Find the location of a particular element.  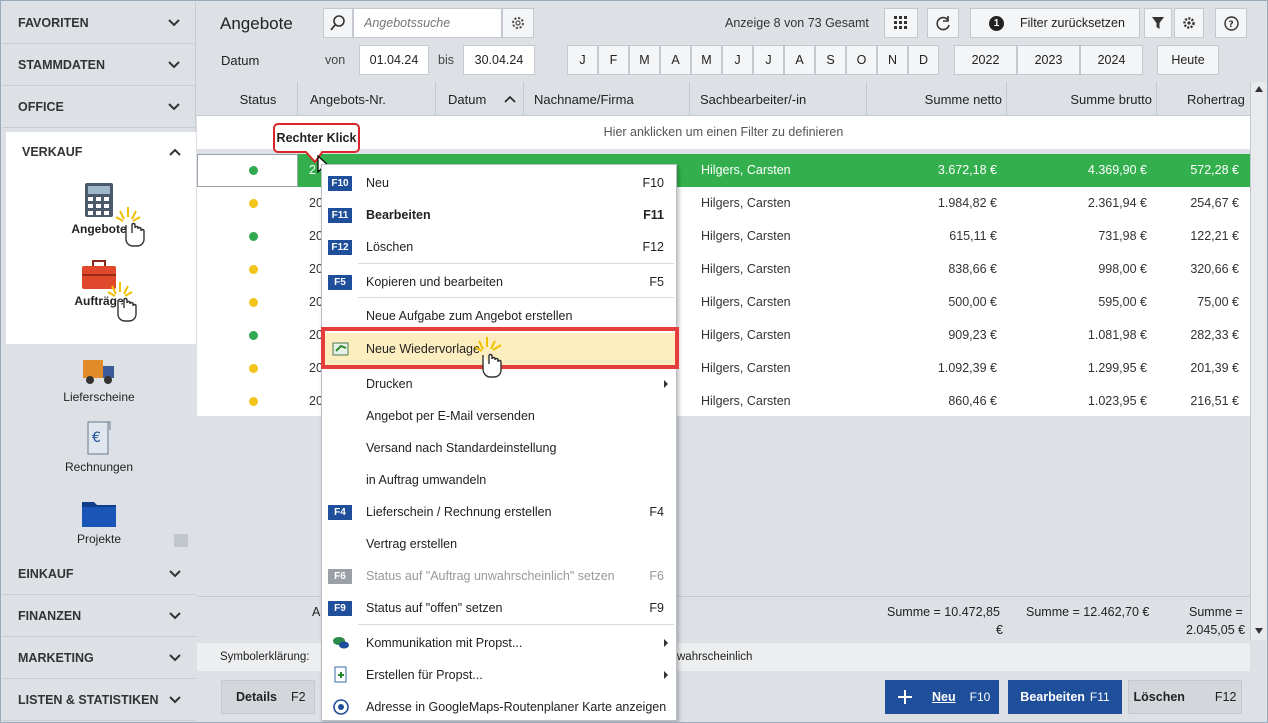

scroll-down-icon is located at coordinates (1259, 631).